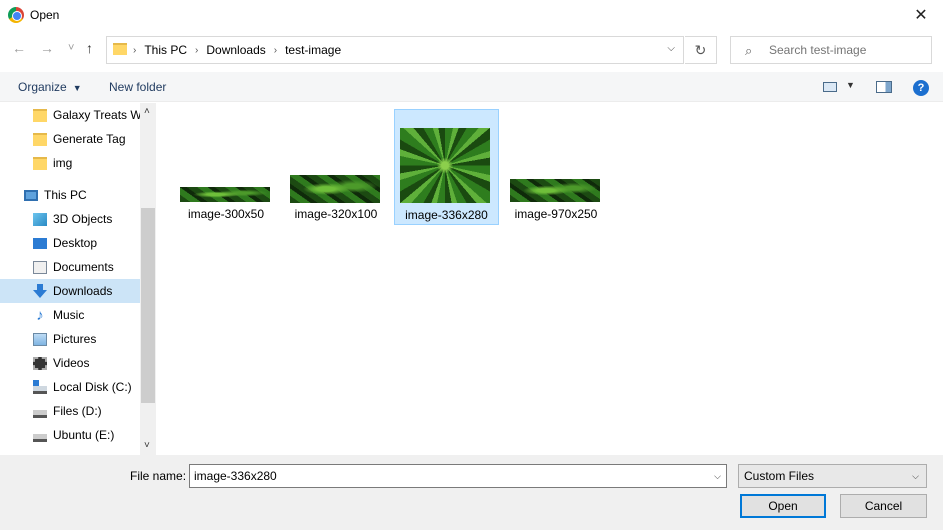  What do you see at coordinates (235, 476) in the screenshot?
I see `file-name-value: image-336x280` at bounding box center [235, 476].